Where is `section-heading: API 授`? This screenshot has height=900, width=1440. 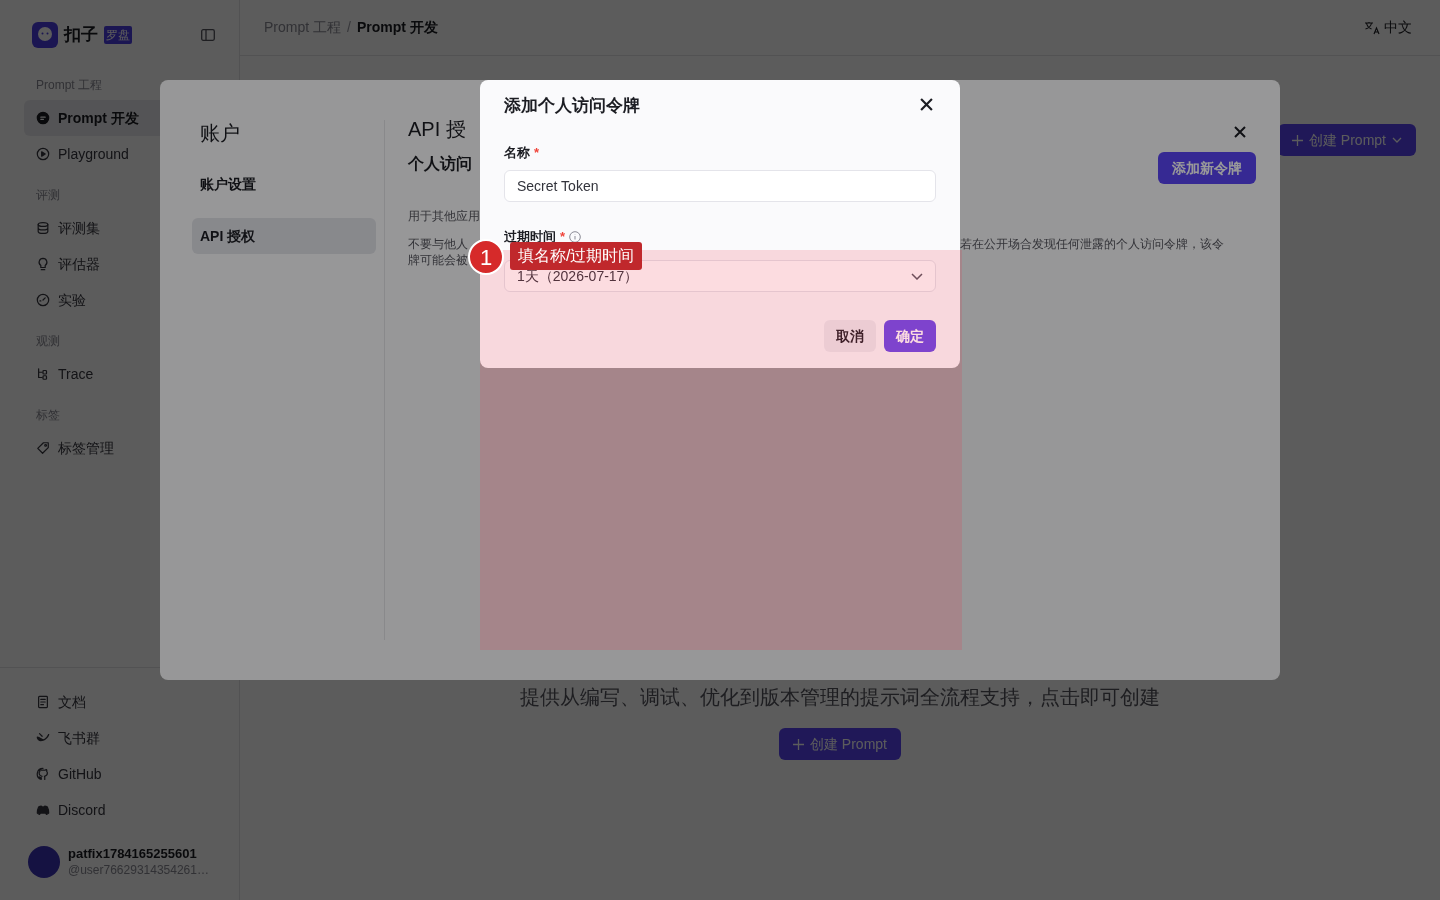 section-heading: API 授 is located at coordinates (437, 129).